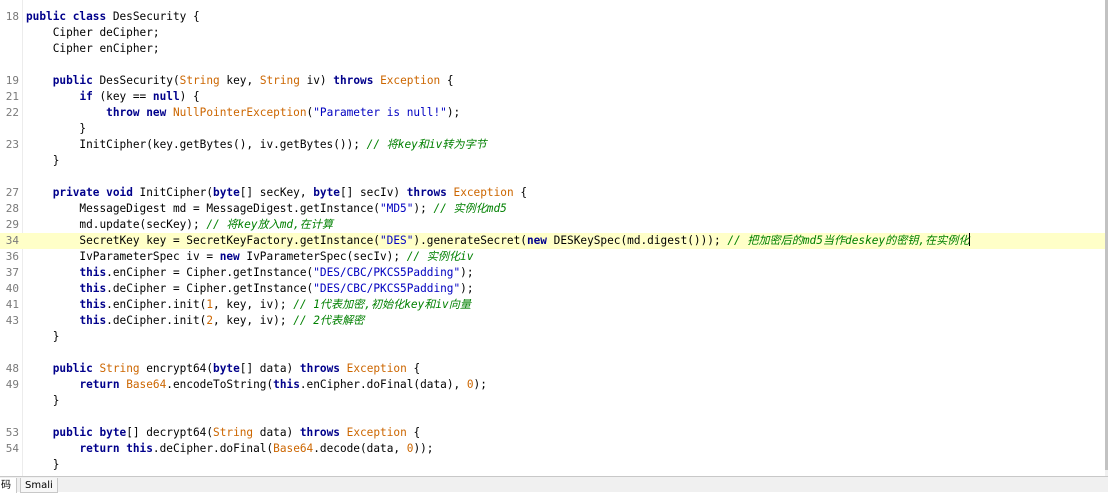 The width and height of the screenshot is (1108, 493). What do you see at coordinates (213, 448) in the screenshot?
I see `code-token: .deCipher.doFinal(` at bounding box center [213, 448].